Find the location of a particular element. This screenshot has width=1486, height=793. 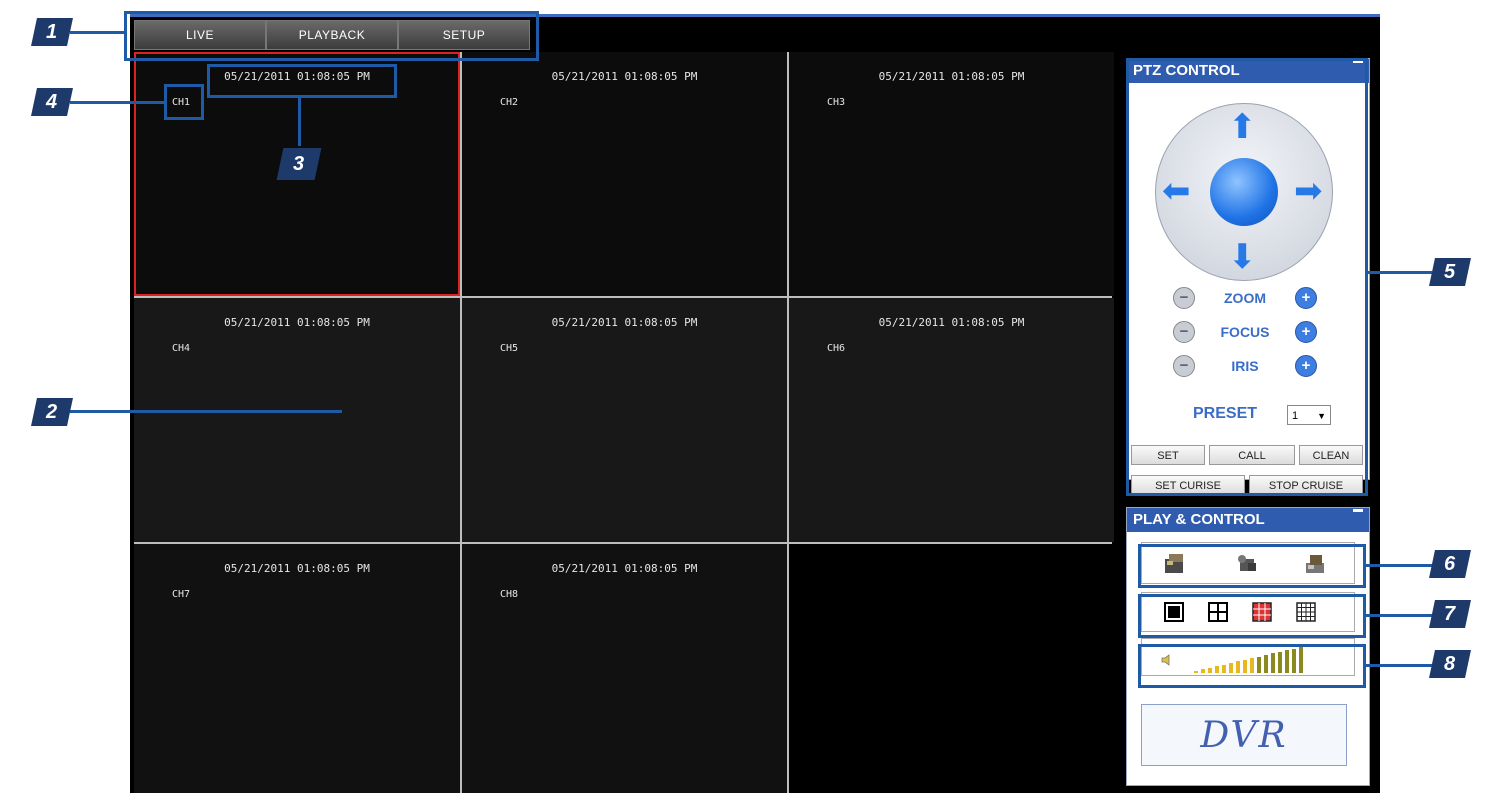

camera-view-empty is located at coordinates (951, 668).